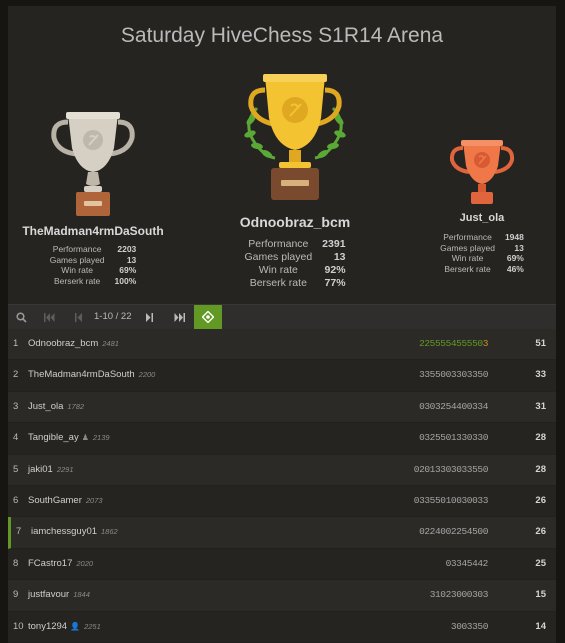  I want to click on player-link: tony1294 👤 2251, so click(64, 627).